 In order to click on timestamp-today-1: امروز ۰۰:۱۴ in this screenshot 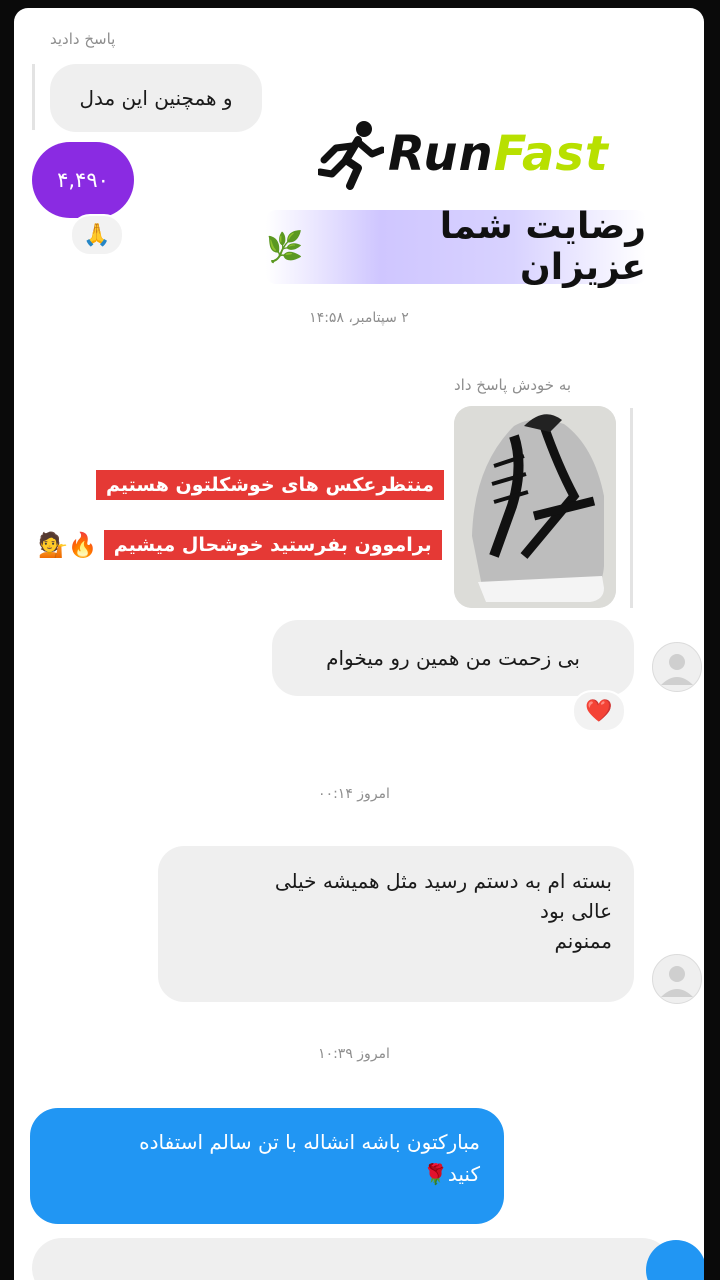, I will do `click(354, 794)`.